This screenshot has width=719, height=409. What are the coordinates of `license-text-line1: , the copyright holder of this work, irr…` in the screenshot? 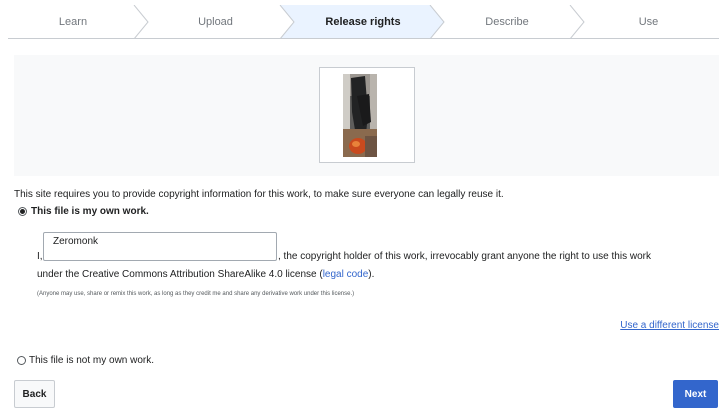 It's located at (464, 256).